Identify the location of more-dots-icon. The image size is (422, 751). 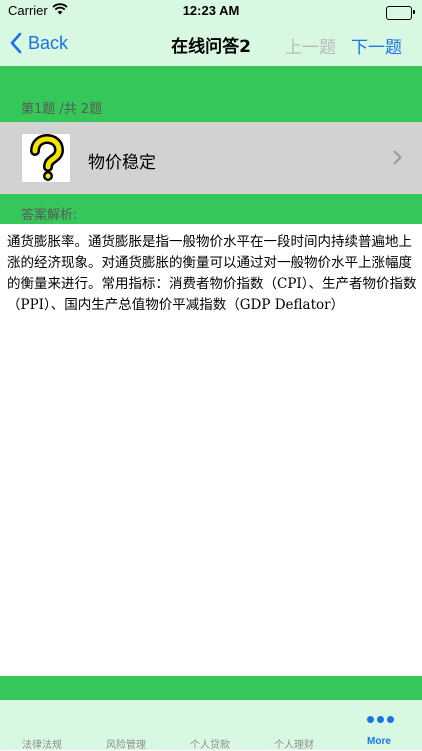
(380, 719).